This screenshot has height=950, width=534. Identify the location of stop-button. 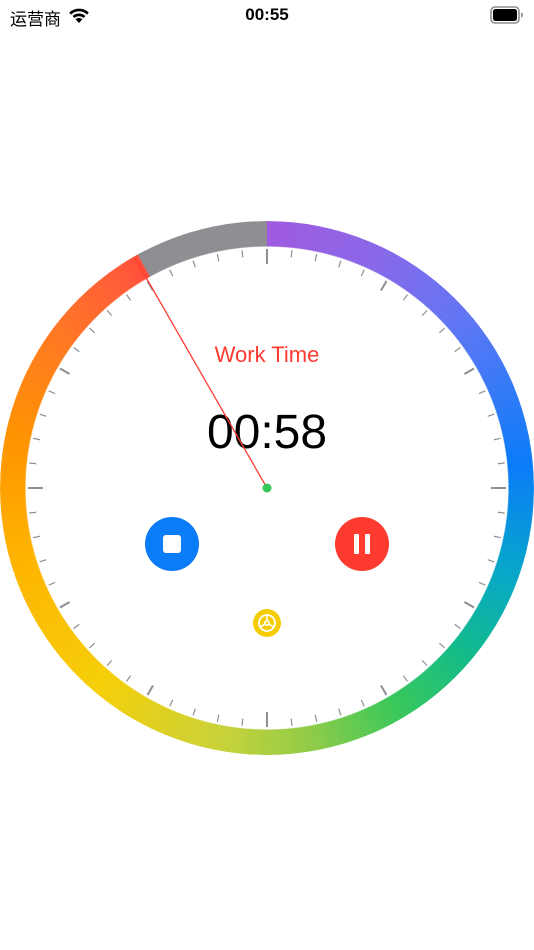
(172, 544).